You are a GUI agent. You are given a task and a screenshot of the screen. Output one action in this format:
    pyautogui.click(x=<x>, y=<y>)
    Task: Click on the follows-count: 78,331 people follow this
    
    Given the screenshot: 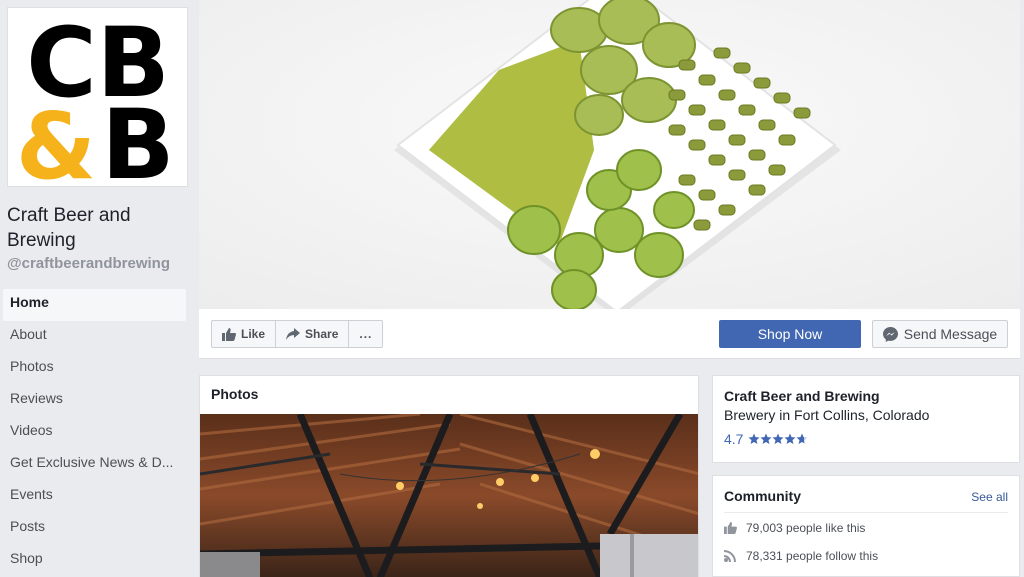 What is the action you would take?
    pyautogui.click(x=812, y=556)
    